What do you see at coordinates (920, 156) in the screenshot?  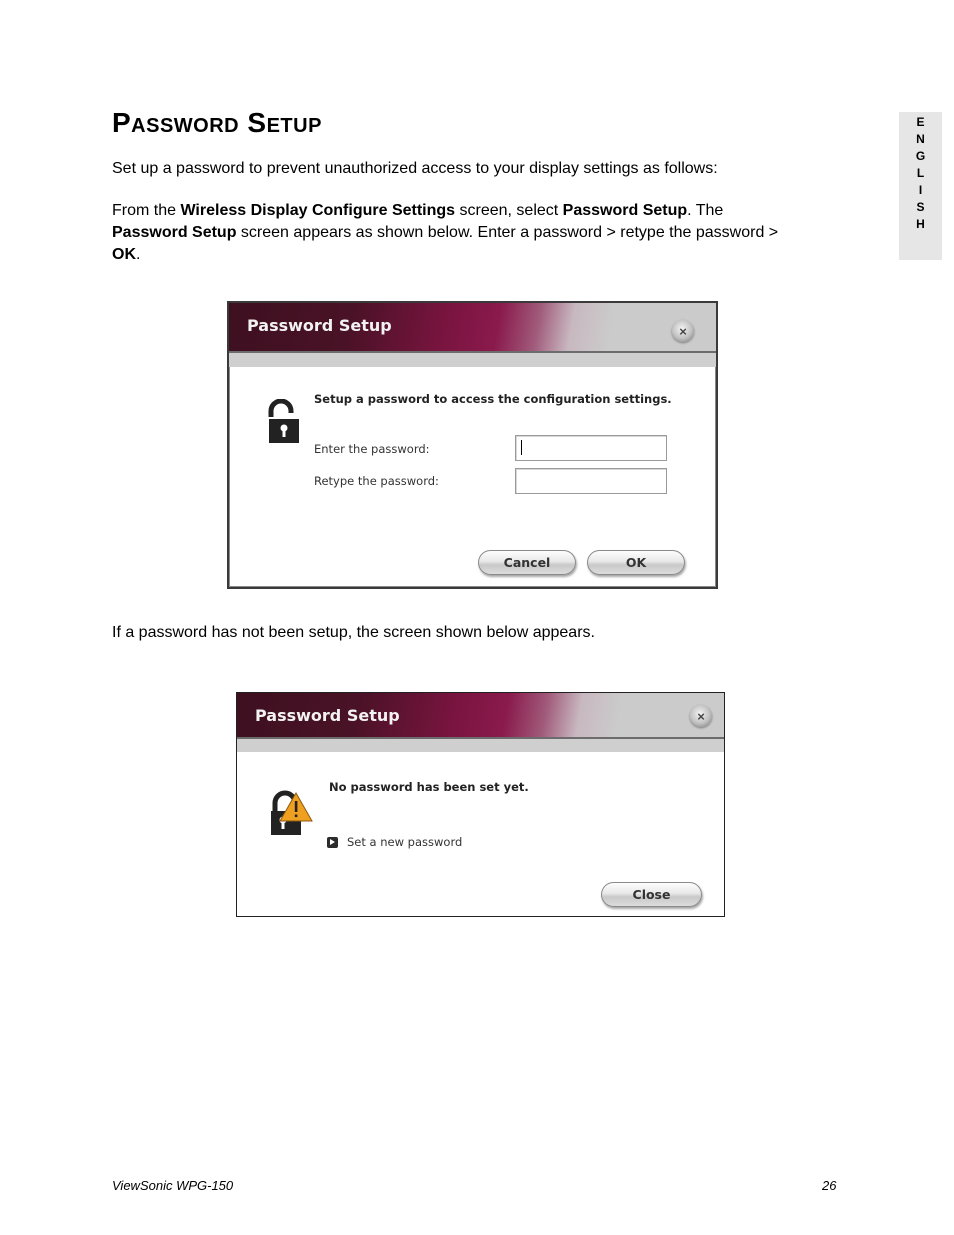 I see `side-tab-letter: G` at bounding box center [920, 156].